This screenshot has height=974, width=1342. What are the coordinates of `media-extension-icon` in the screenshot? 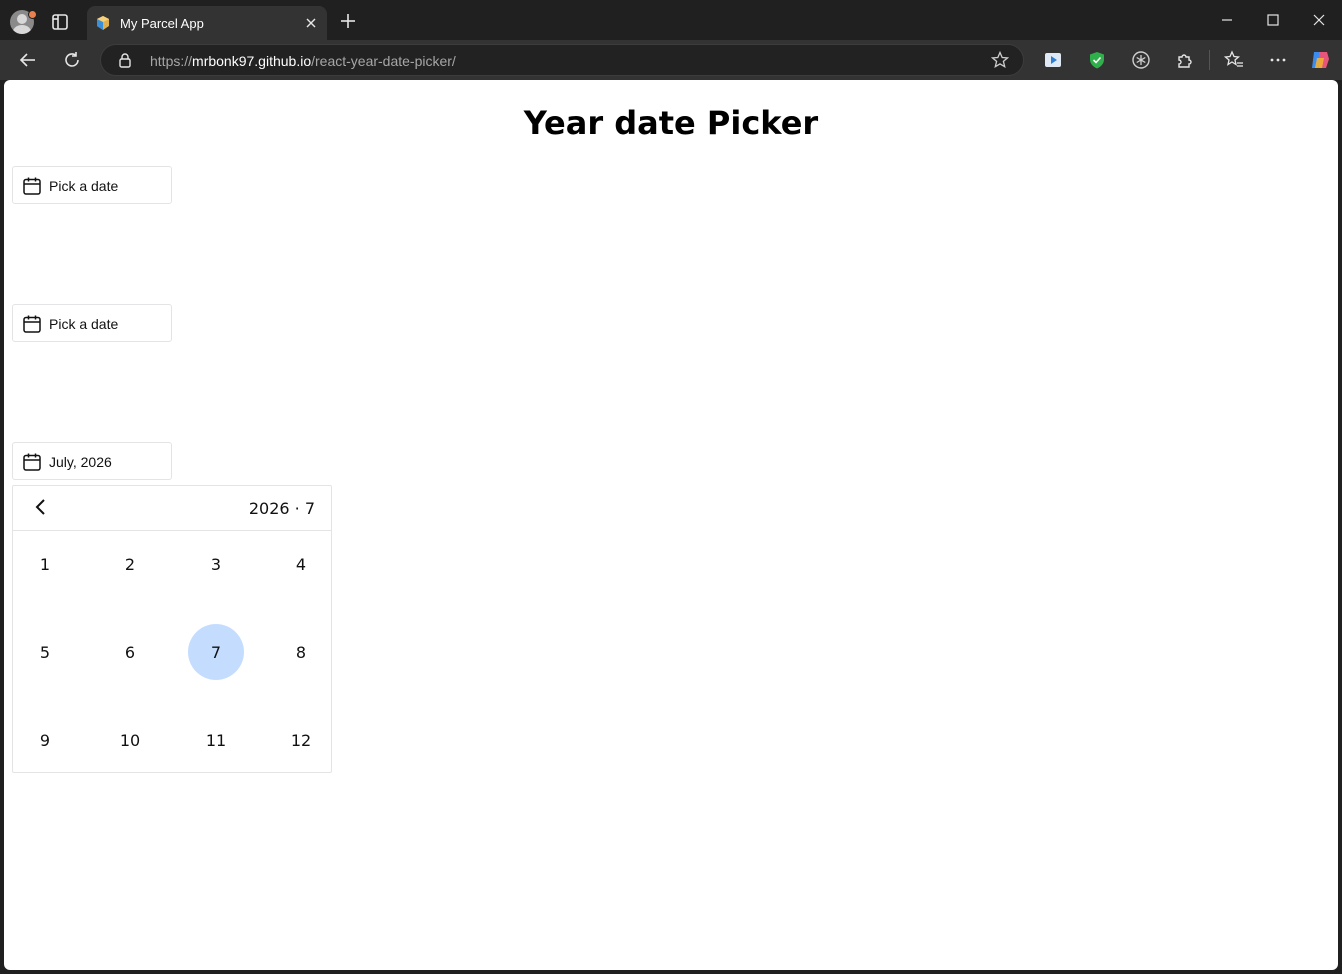 It's located at (1053, 60).